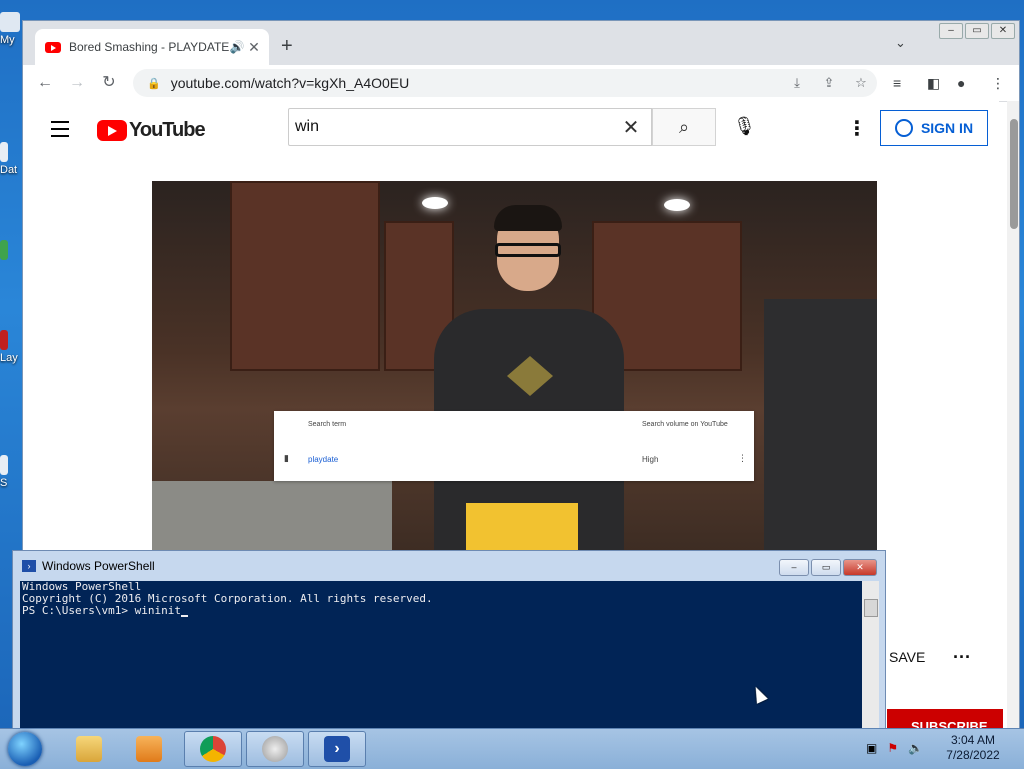 The image size is (1024, 769). What do you see at coordinates (870, 656) in the screenshot?
I see `powershell-scrollbar` at bounding box center [870, 656].